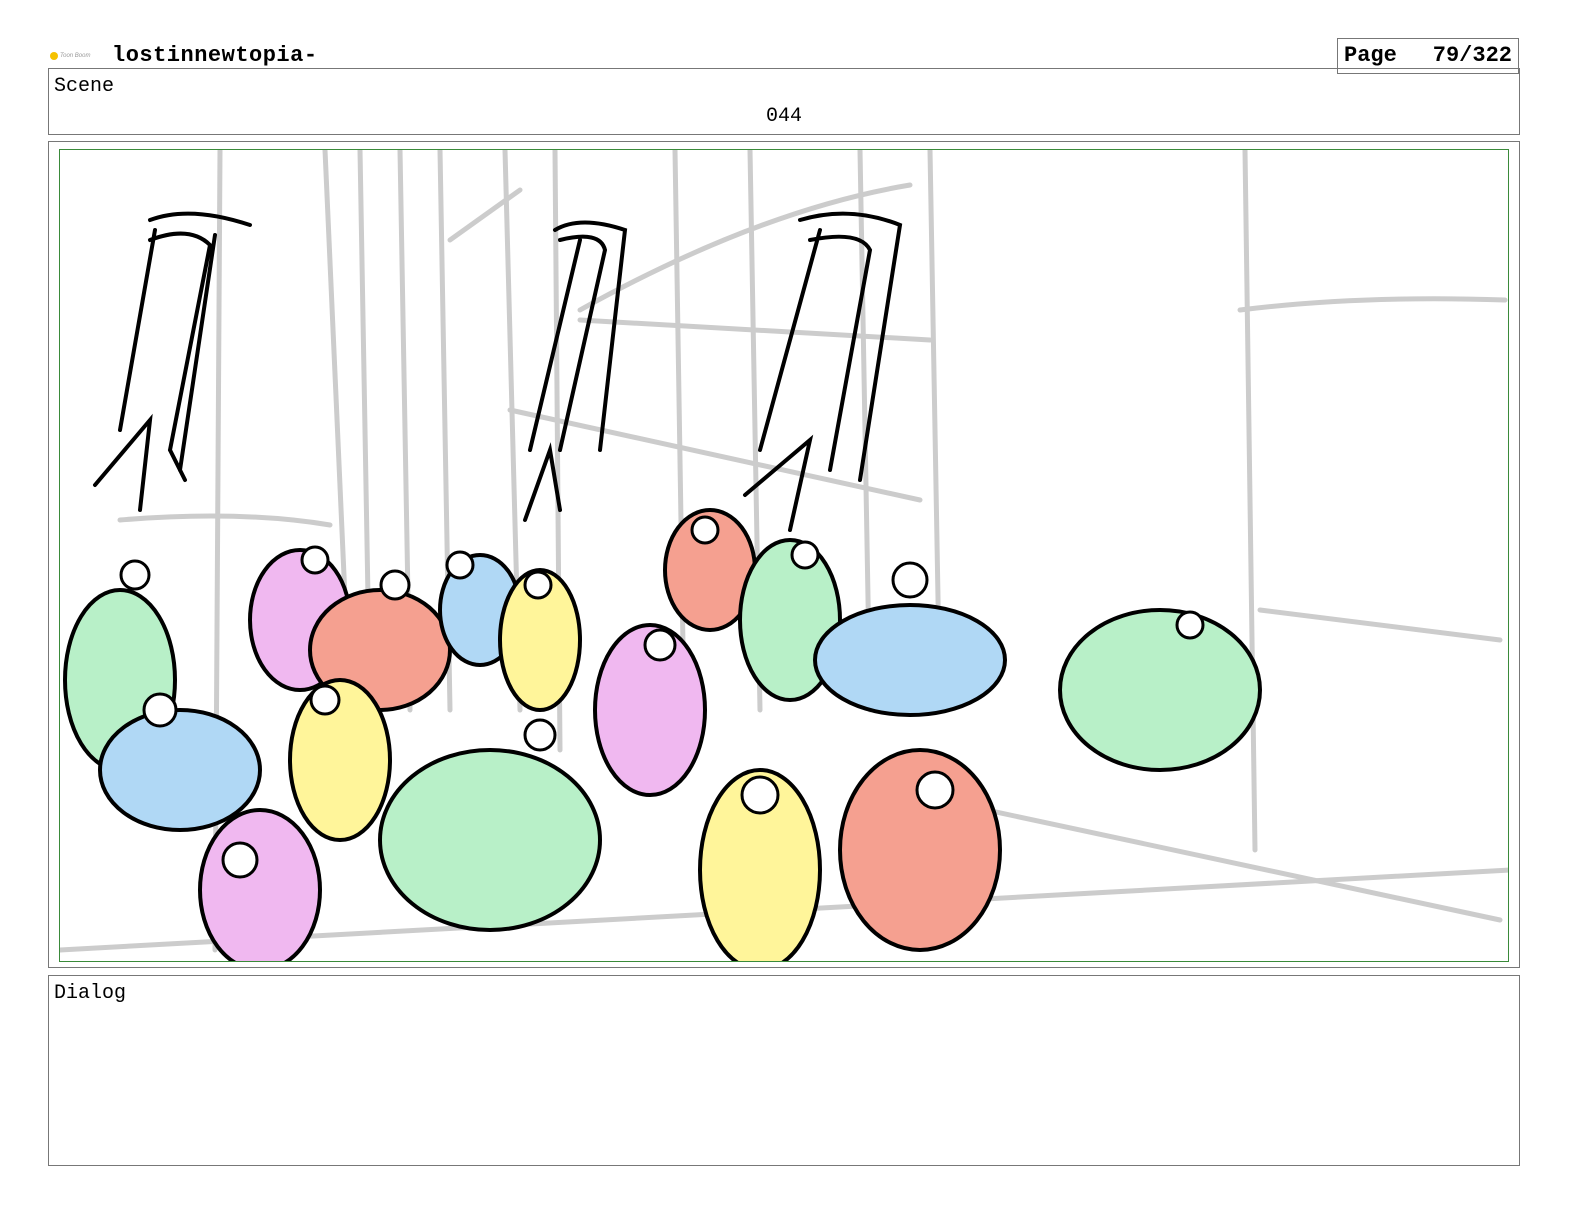 Image resolution: width=1582 pixels, height=1225 pixels. Describe the element at coordinates (340, 760) in the screenshot. I see `creature-yellow` at that location.